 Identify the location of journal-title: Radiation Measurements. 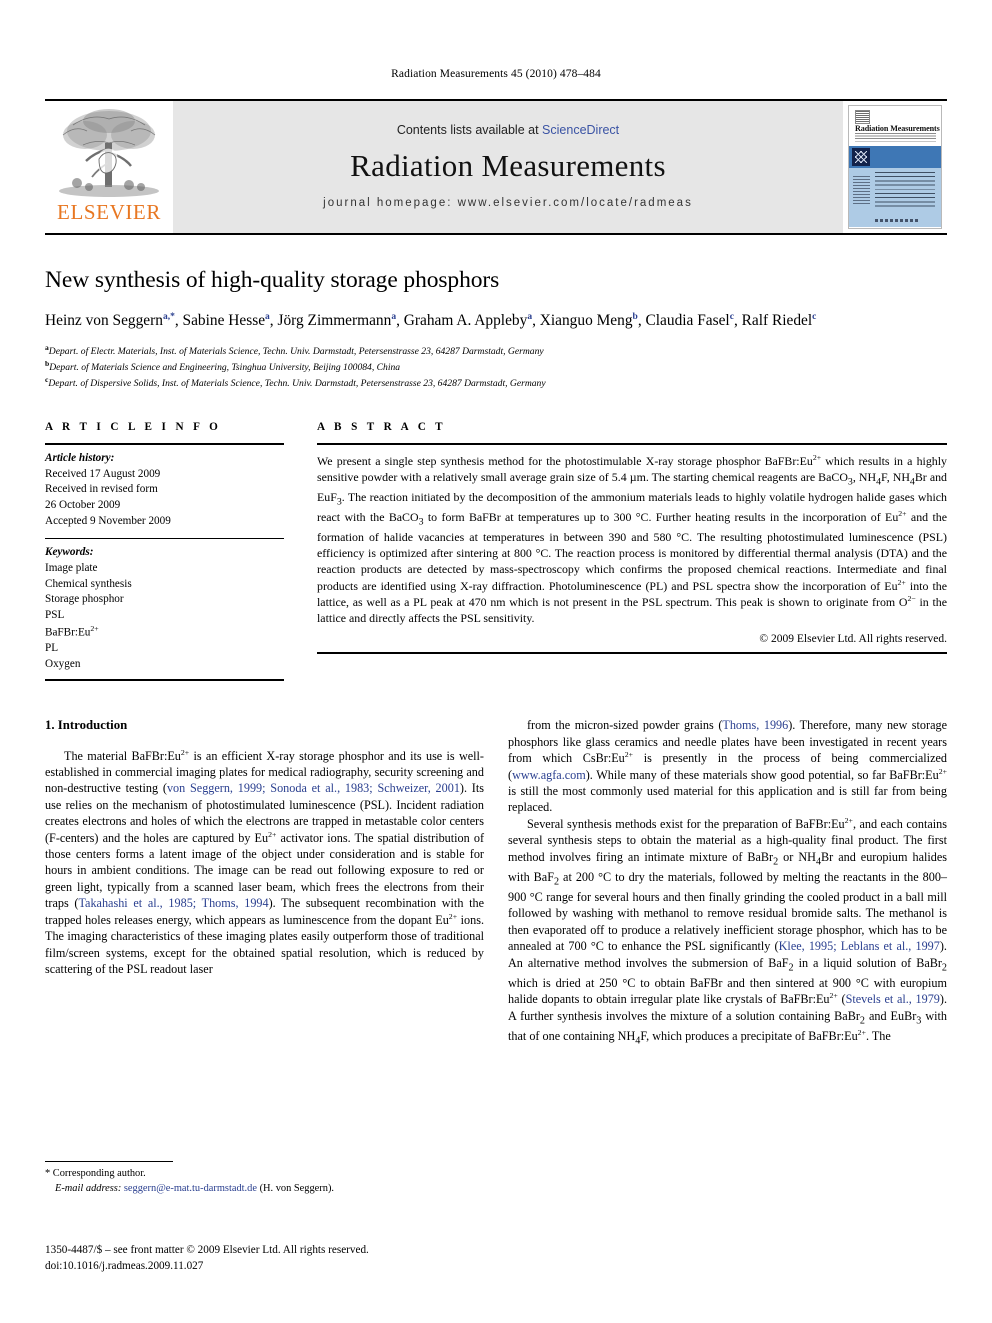
(508, 165).